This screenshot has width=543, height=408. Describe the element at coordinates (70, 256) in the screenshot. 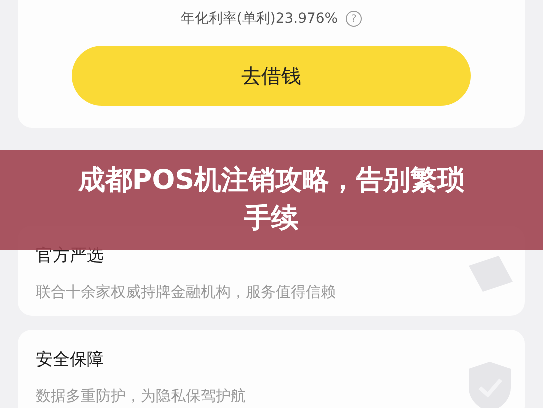

I see `feature-title: 官方严选` at that location.